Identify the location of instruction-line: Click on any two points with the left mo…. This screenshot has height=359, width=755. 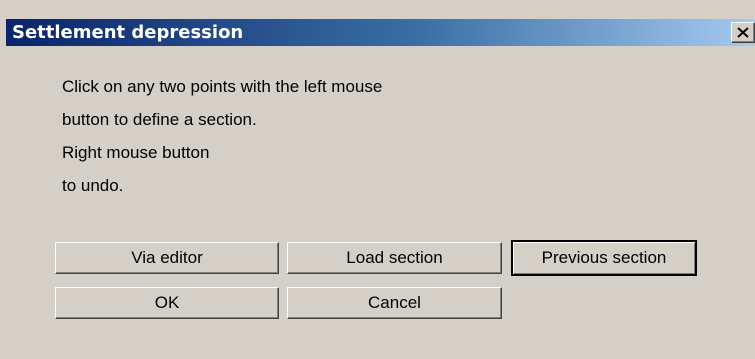
(222, 86).